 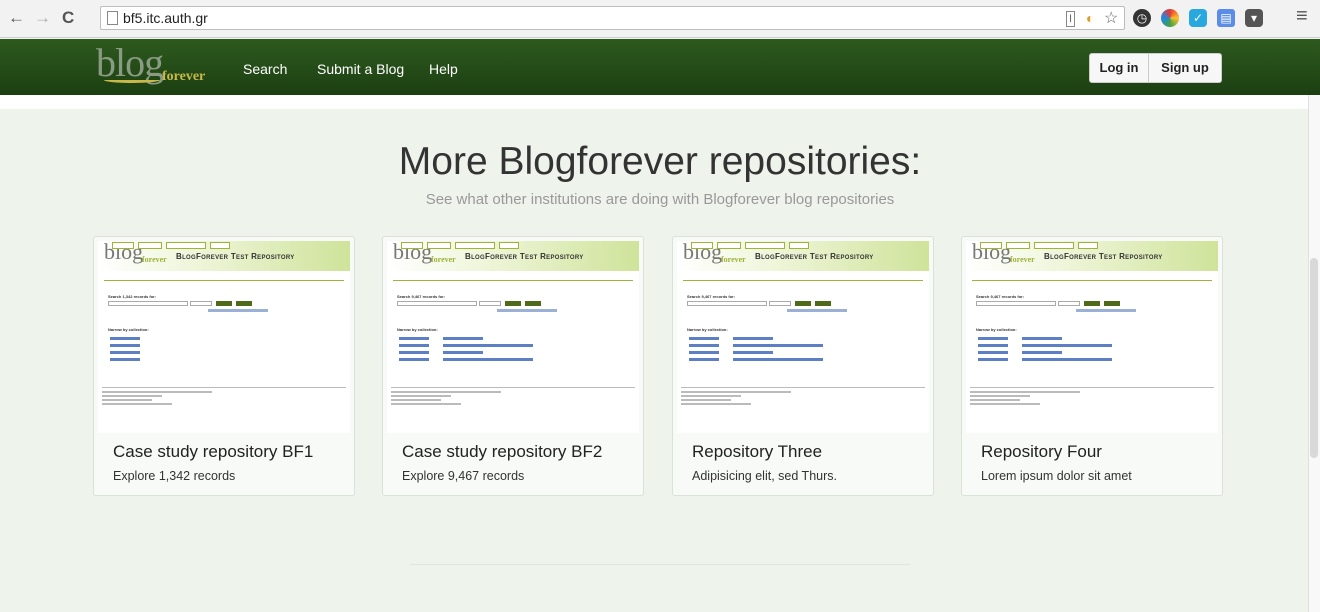 What do you see at coordinates (265, 69) in the screenshot?
I see `nav-search: Search` at bounding box center [265, 69].